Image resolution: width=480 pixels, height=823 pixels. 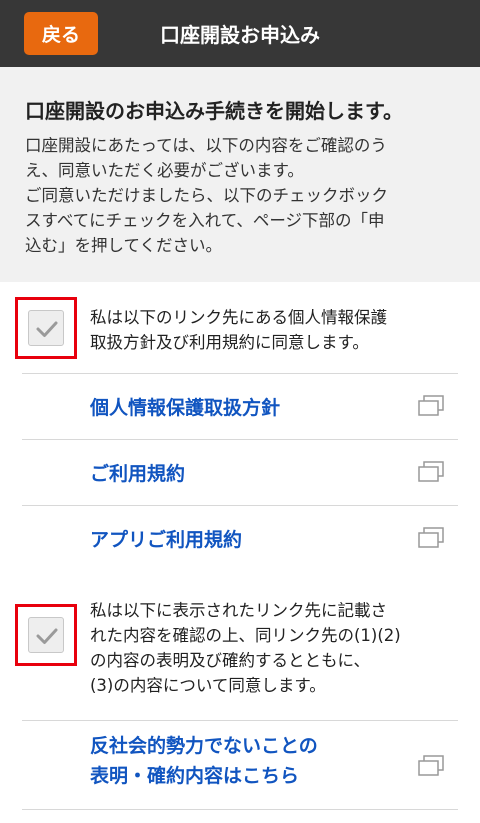 What do you see at coordinates (245, 635) in the screenshot?
I see `agreement-line: れた内容を確認の上、同リンク先の(1)(2)` at bounding box center [245, 635].